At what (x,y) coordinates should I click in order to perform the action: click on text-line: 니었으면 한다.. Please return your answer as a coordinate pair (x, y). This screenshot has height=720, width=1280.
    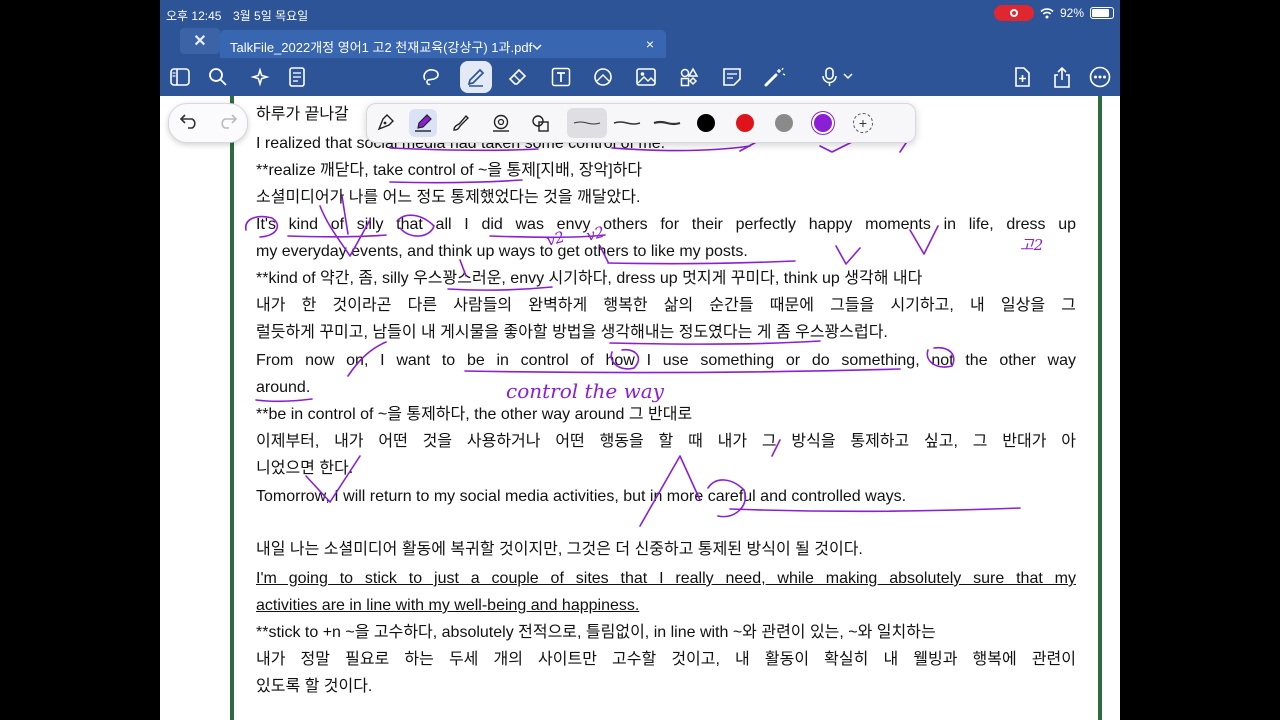
    Looking at the image, I should click on (305, 468).